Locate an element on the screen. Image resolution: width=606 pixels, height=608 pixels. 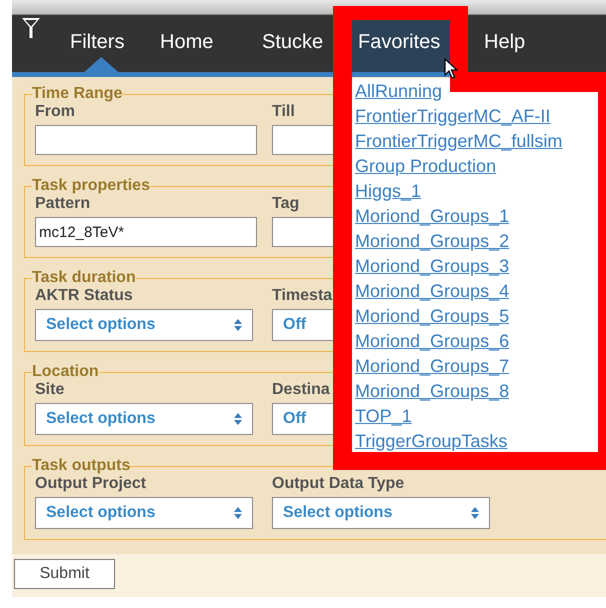
favorite-link: FrontierTriggerMC_fullsim is located at coordinates (458, 141).